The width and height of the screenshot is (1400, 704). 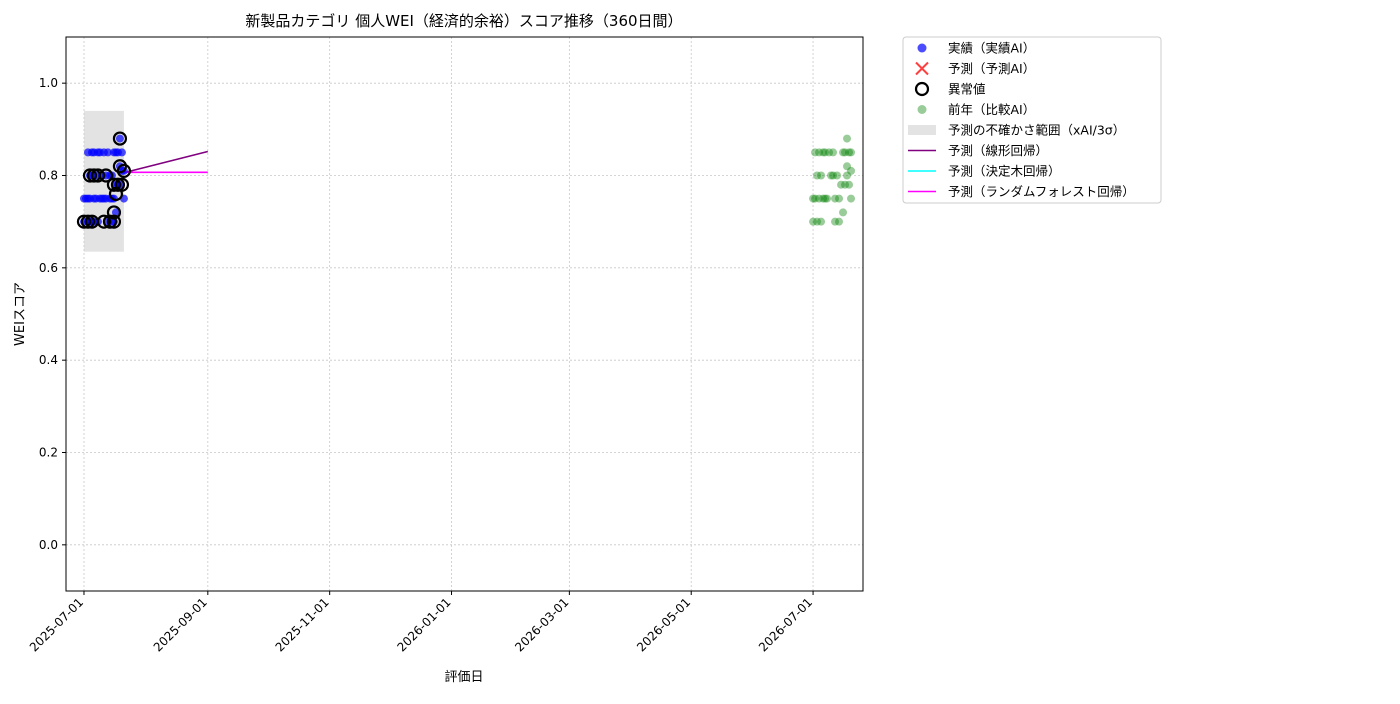 What do you see at coordinates (1036, 130) in the screenshot?
I see `legend-label: 予測の不確かさ範囲（xAI/3σ）` at bounding box center [1036, 130].